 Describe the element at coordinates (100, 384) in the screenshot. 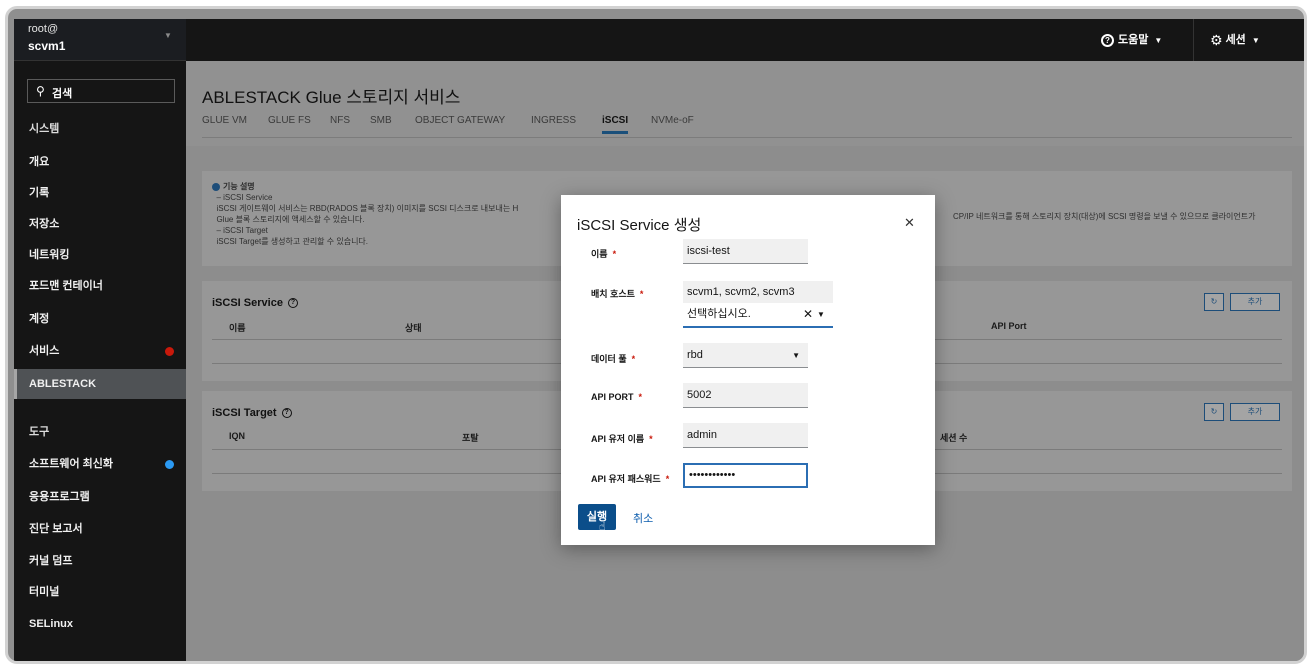

I see `sidebar-item-ablestack: ABLESTACK` at that location.